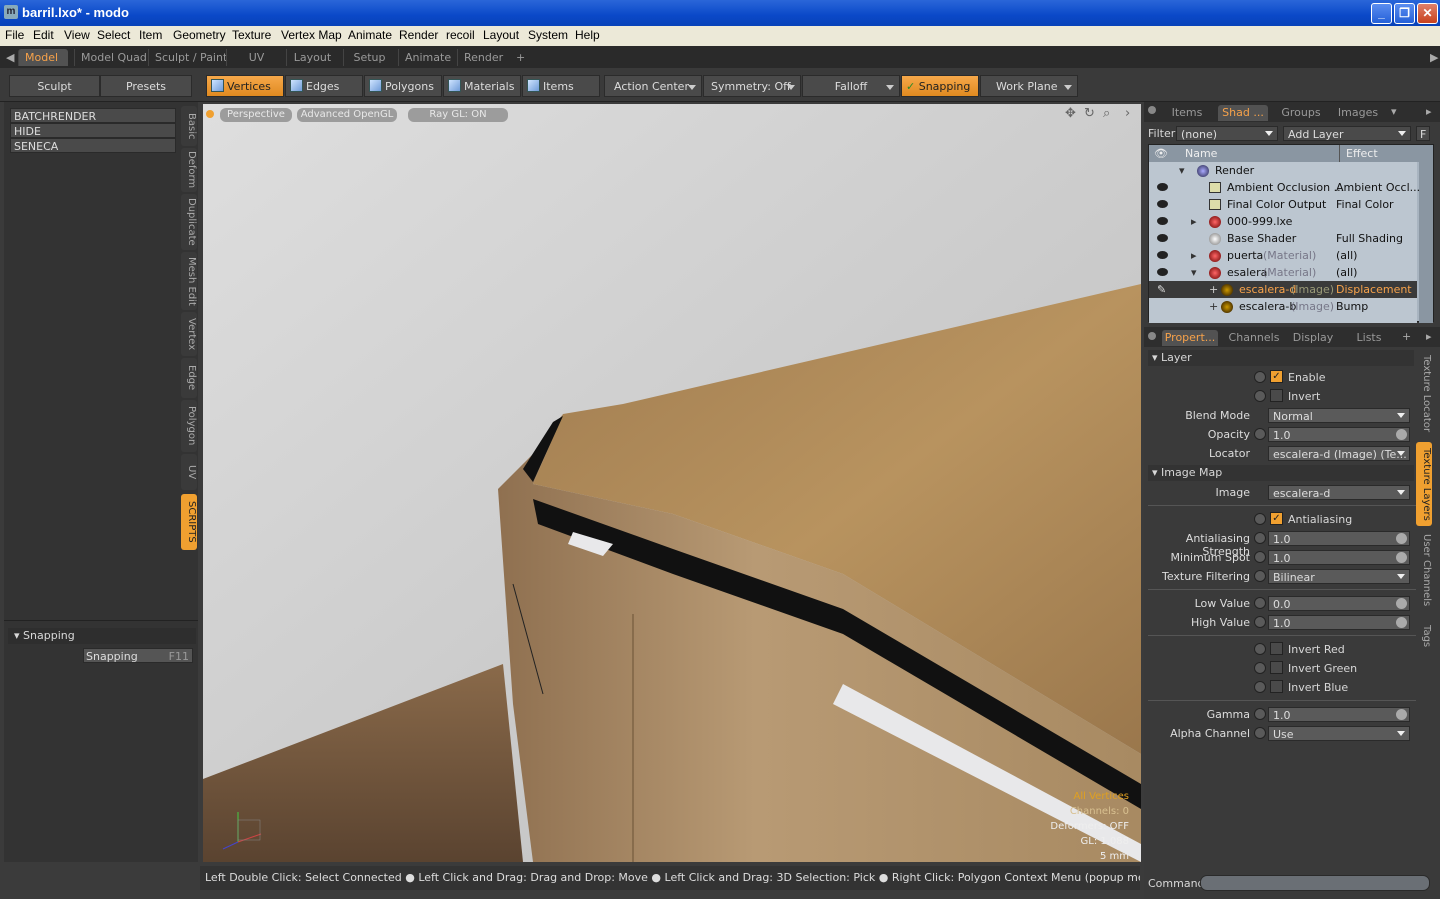  Describe the element at coordinates (1260, 396) in the screenshot. I see `invert-radio` at that location.